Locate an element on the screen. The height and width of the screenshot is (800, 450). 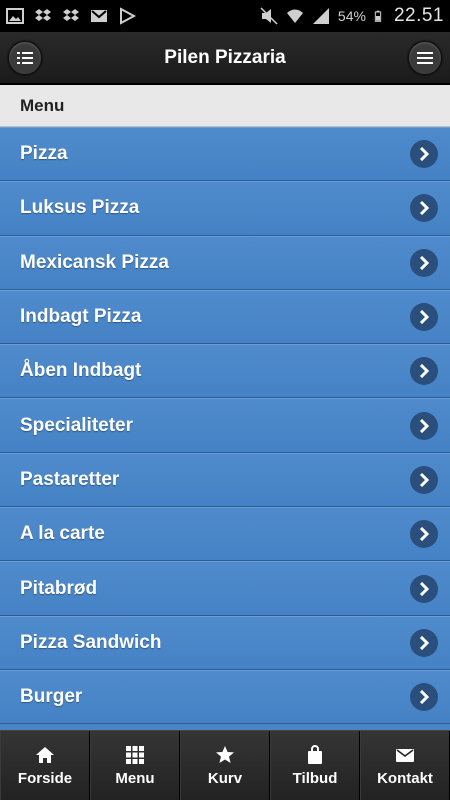
star-icon is located at coordinates (225, 755).